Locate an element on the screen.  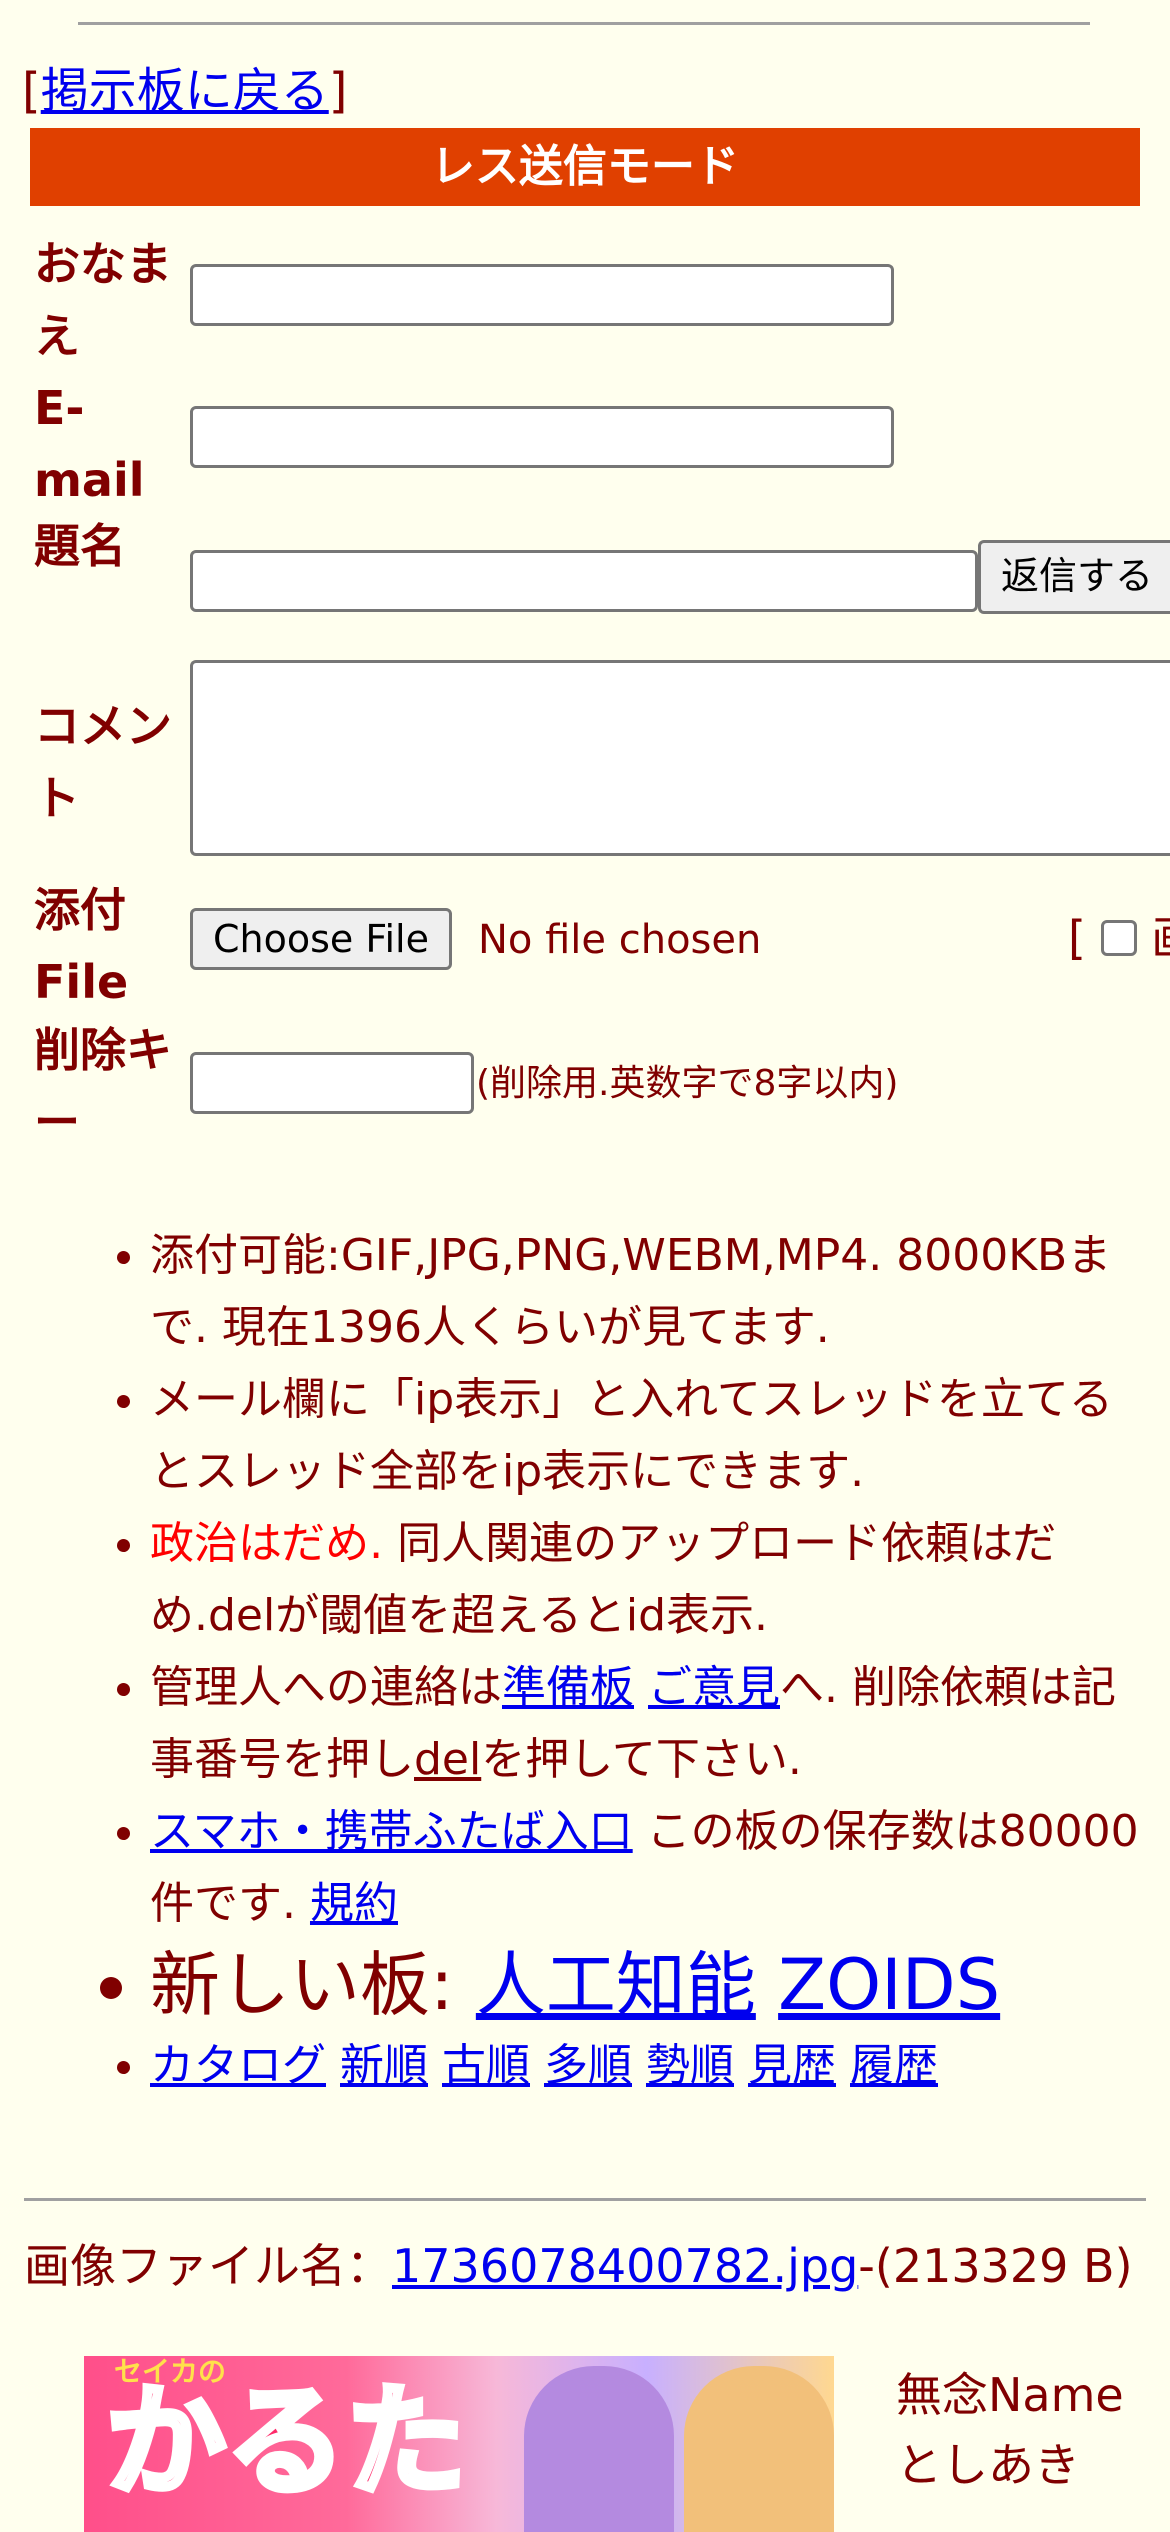
prep-board-link: 準備板 is located at coordinates (568, 1687).